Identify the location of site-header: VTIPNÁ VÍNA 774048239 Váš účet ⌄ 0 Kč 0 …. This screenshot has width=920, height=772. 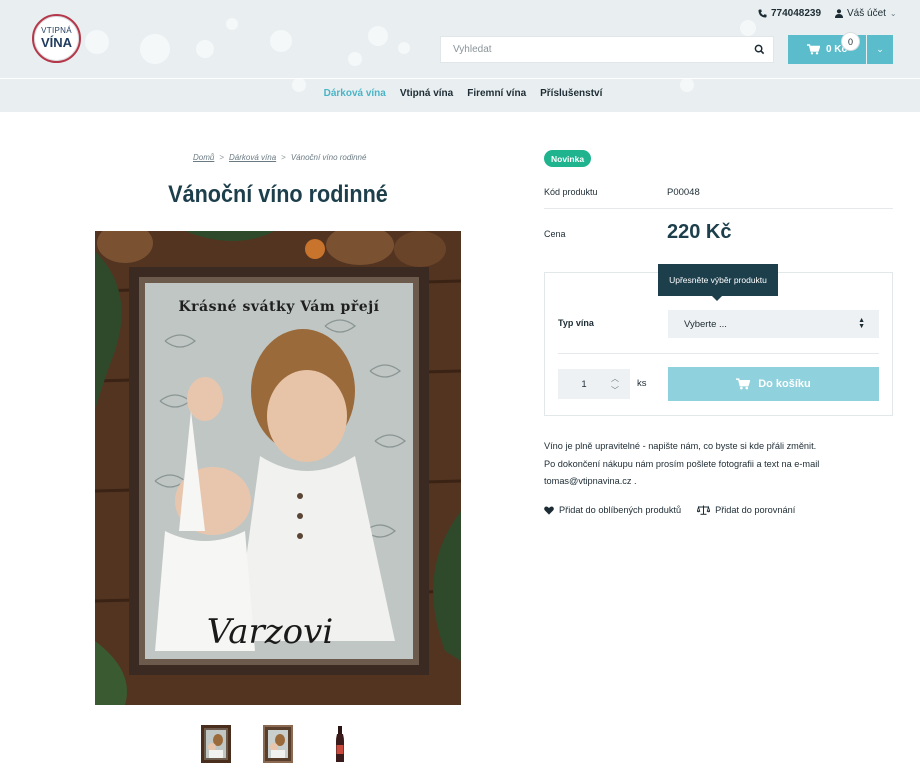
(460, 56).